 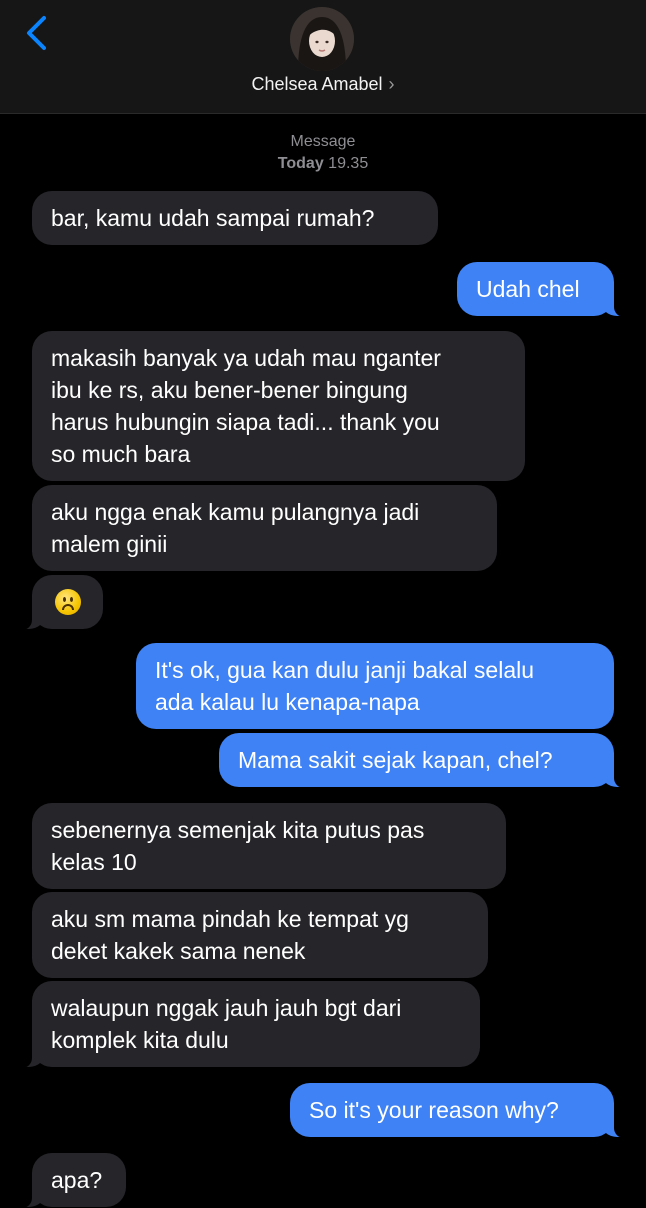 I want to click on message-text: aku sm mama pindah ke tempat yg, so click(x=230, y=919).